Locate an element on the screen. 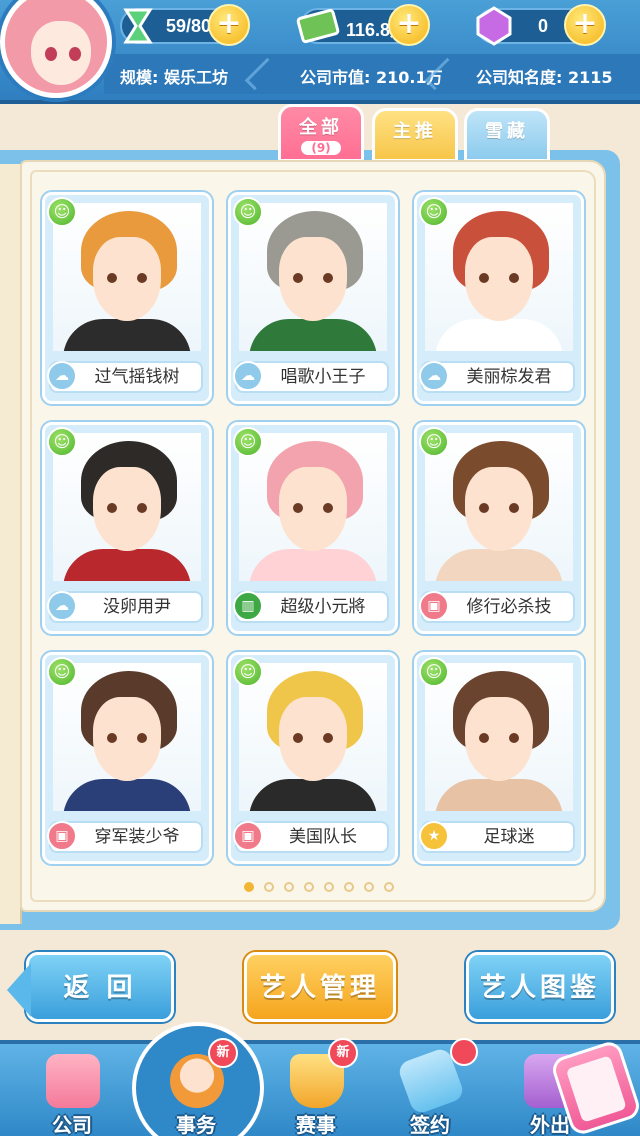 The width and height of the screenshot is (640, 1136). nav-item-events: 新 赛事 is located at coordinates (316, 1087).